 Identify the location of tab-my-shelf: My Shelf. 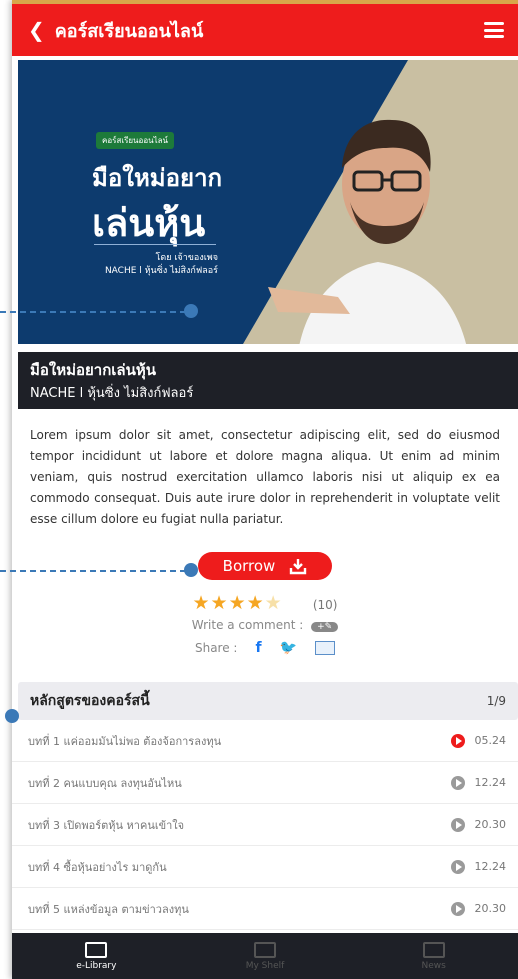
(265, 956).